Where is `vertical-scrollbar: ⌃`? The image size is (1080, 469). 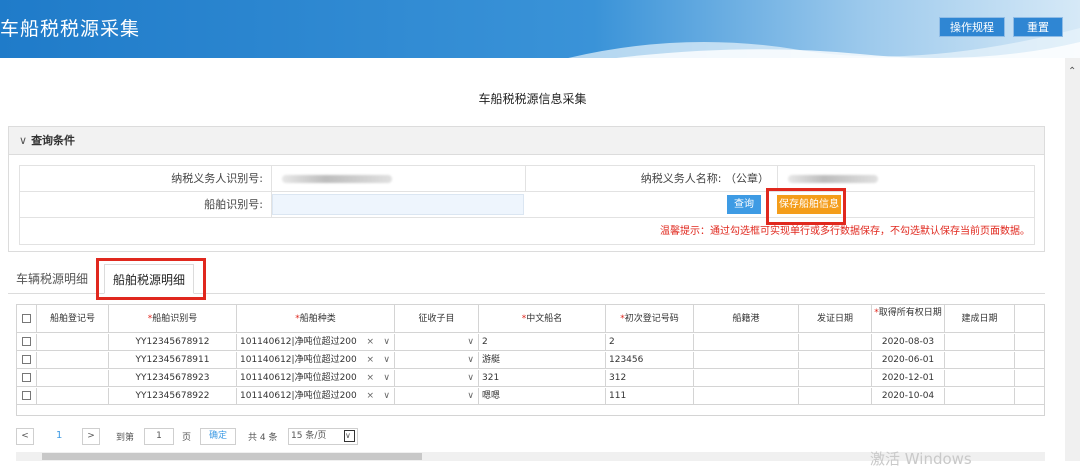
vertical-scrollbar: ⌃ is located at coordinates (1072, 259).